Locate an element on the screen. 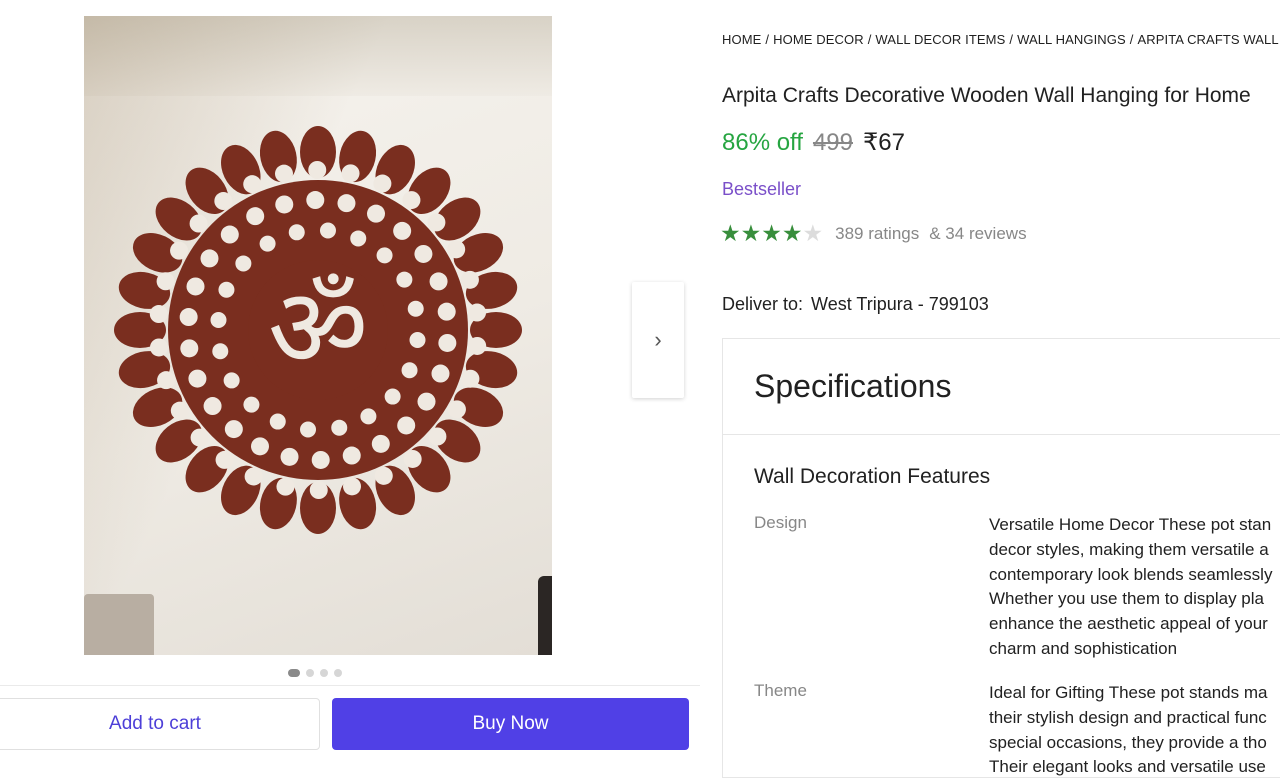  reviews-count: & 34 reviews is located at coordinates (977, 234).